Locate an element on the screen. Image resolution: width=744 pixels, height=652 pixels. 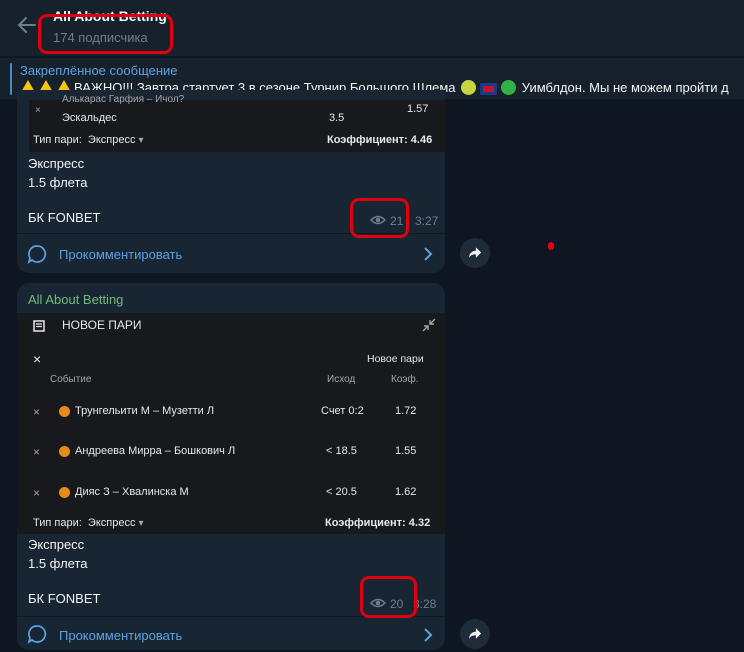
bookmaker-2: БК FONBET is located at coordinates (64, 598).